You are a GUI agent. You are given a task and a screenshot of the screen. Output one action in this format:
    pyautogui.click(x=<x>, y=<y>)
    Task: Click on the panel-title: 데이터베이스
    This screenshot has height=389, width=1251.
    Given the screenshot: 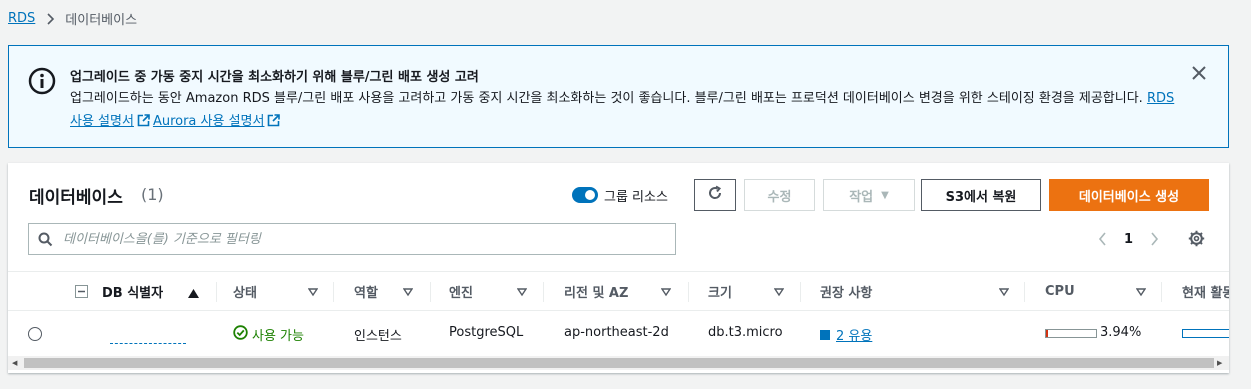 What is the action you would take?
    pyautogui.click(x=76, y=198)
    